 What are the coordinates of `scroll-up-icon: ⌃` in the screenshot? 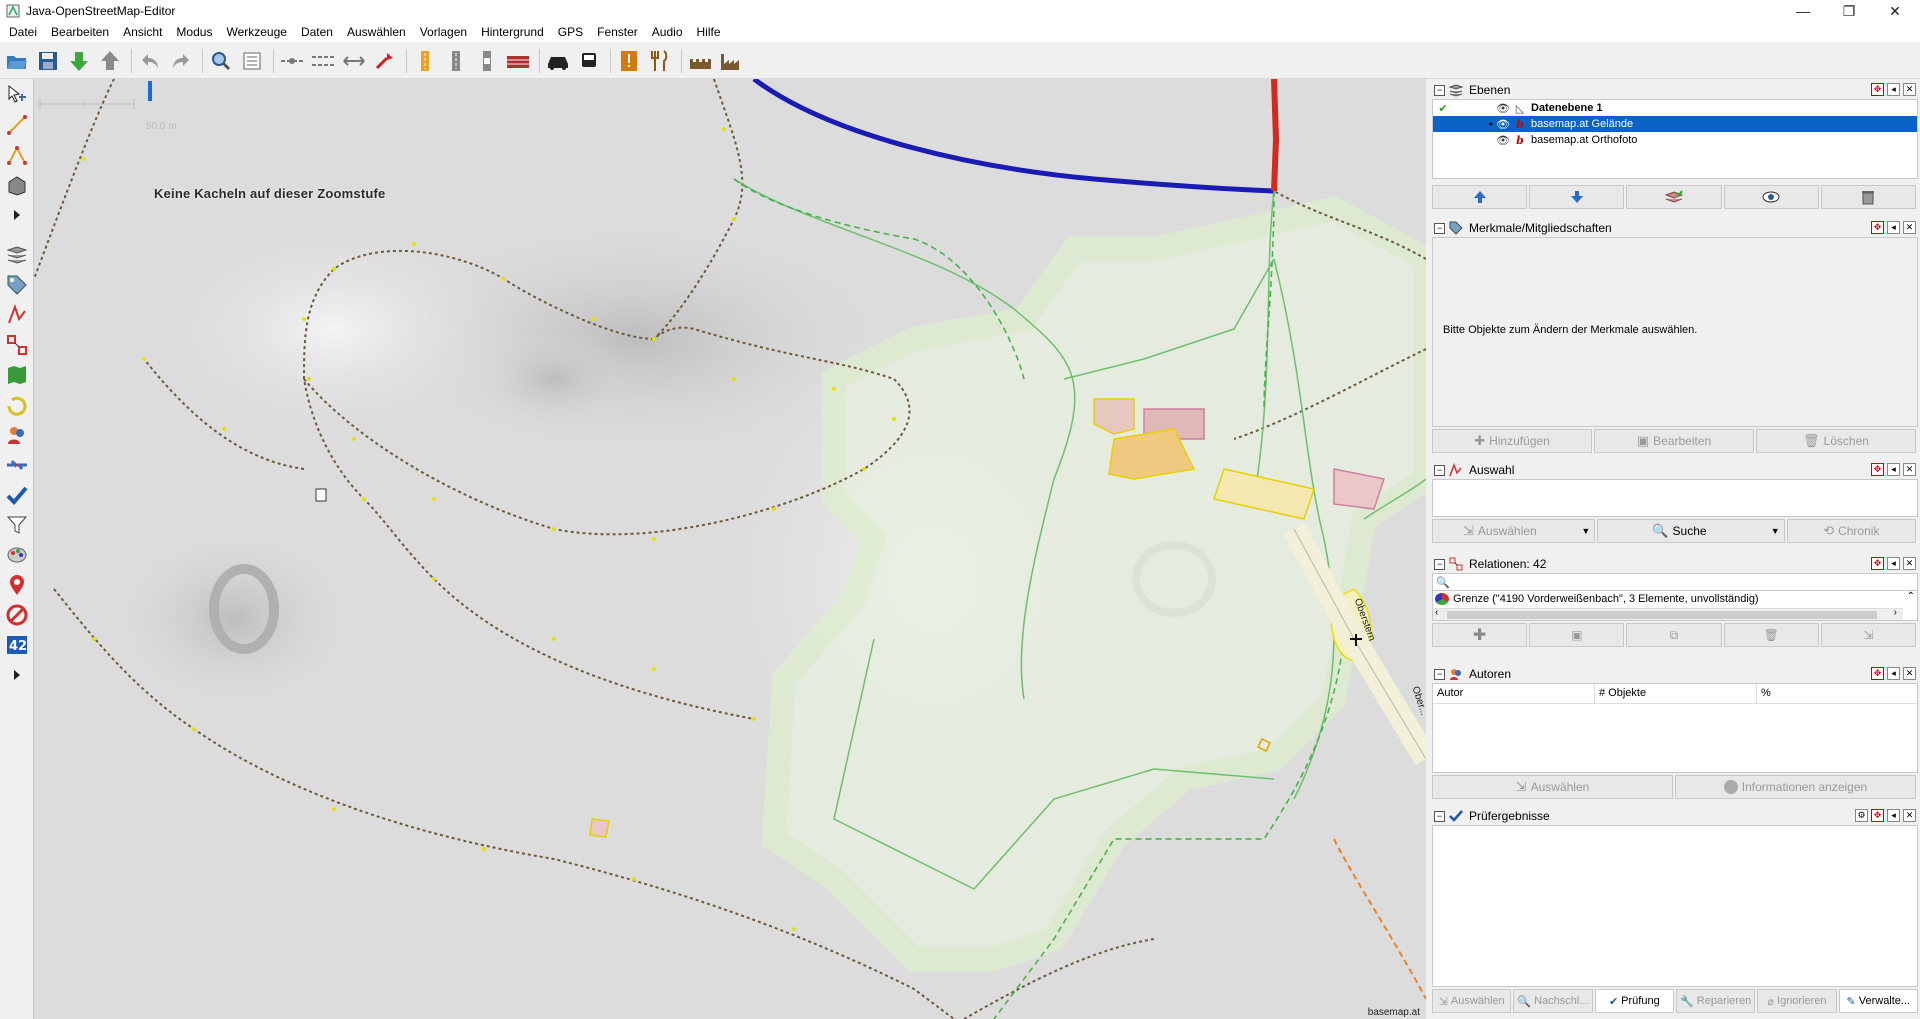 It's located at (1911, 596).